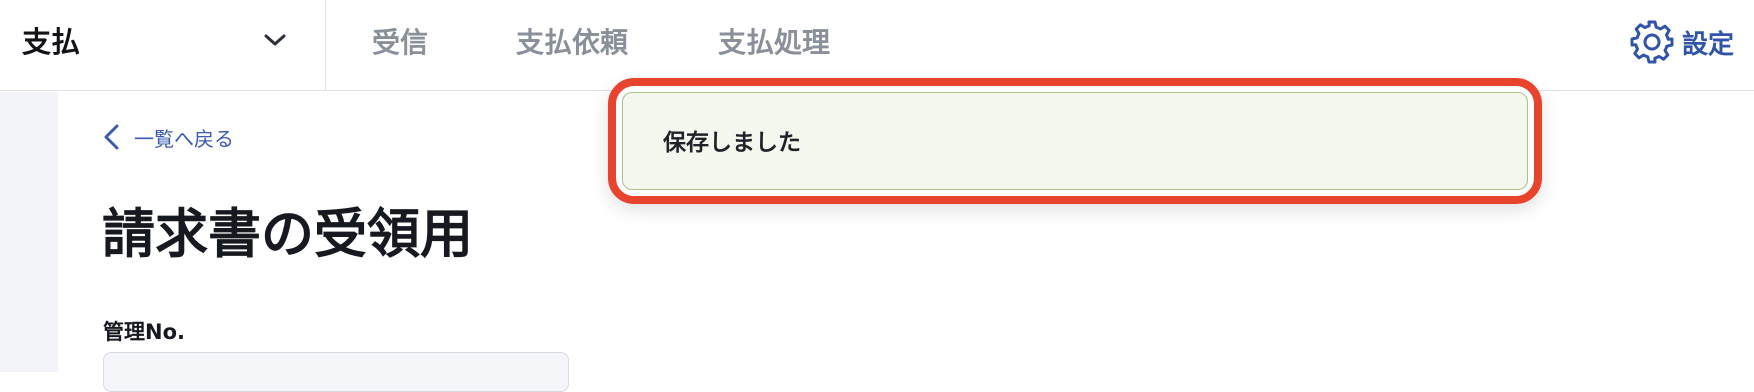 This screenshot has height=392, width=1754. I want to click on settings-label: 設定, so click(1708, 44).